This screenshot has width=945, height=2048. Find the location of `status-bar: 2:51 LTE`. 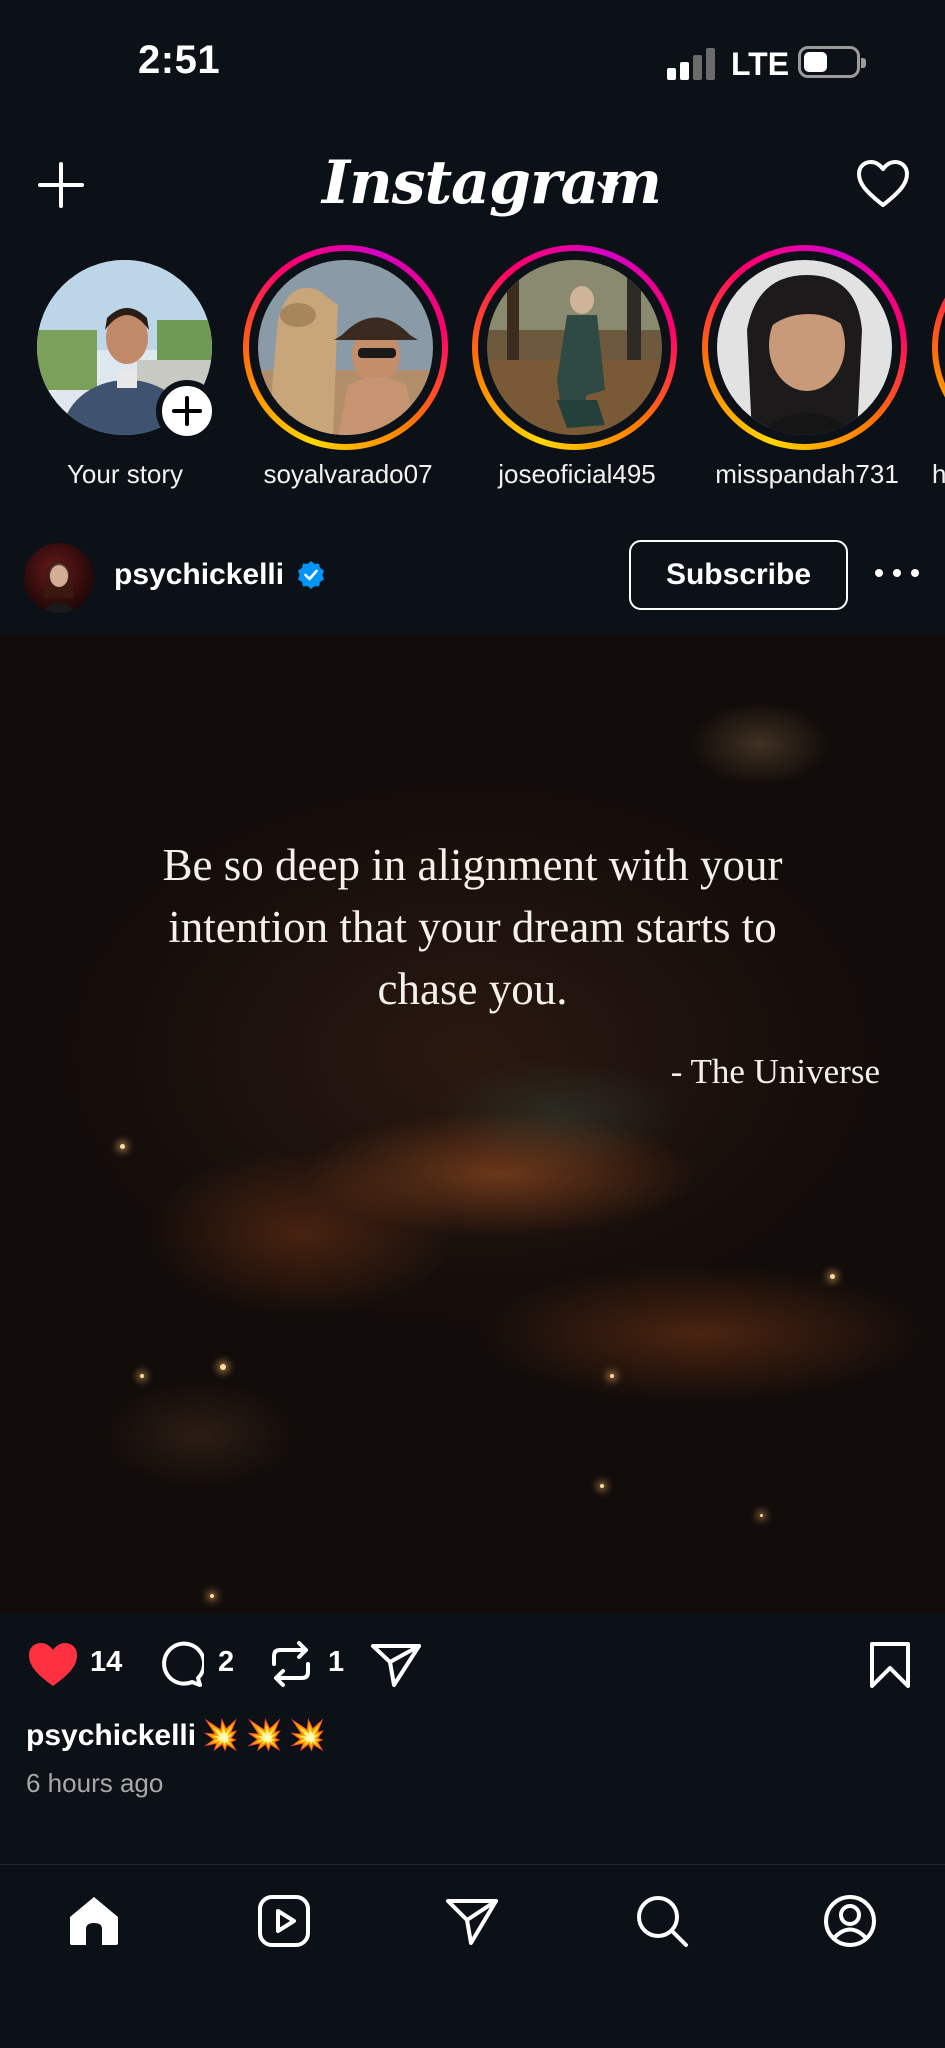

status-bar: 2:51 LTE is located at coordinates (472, 65).